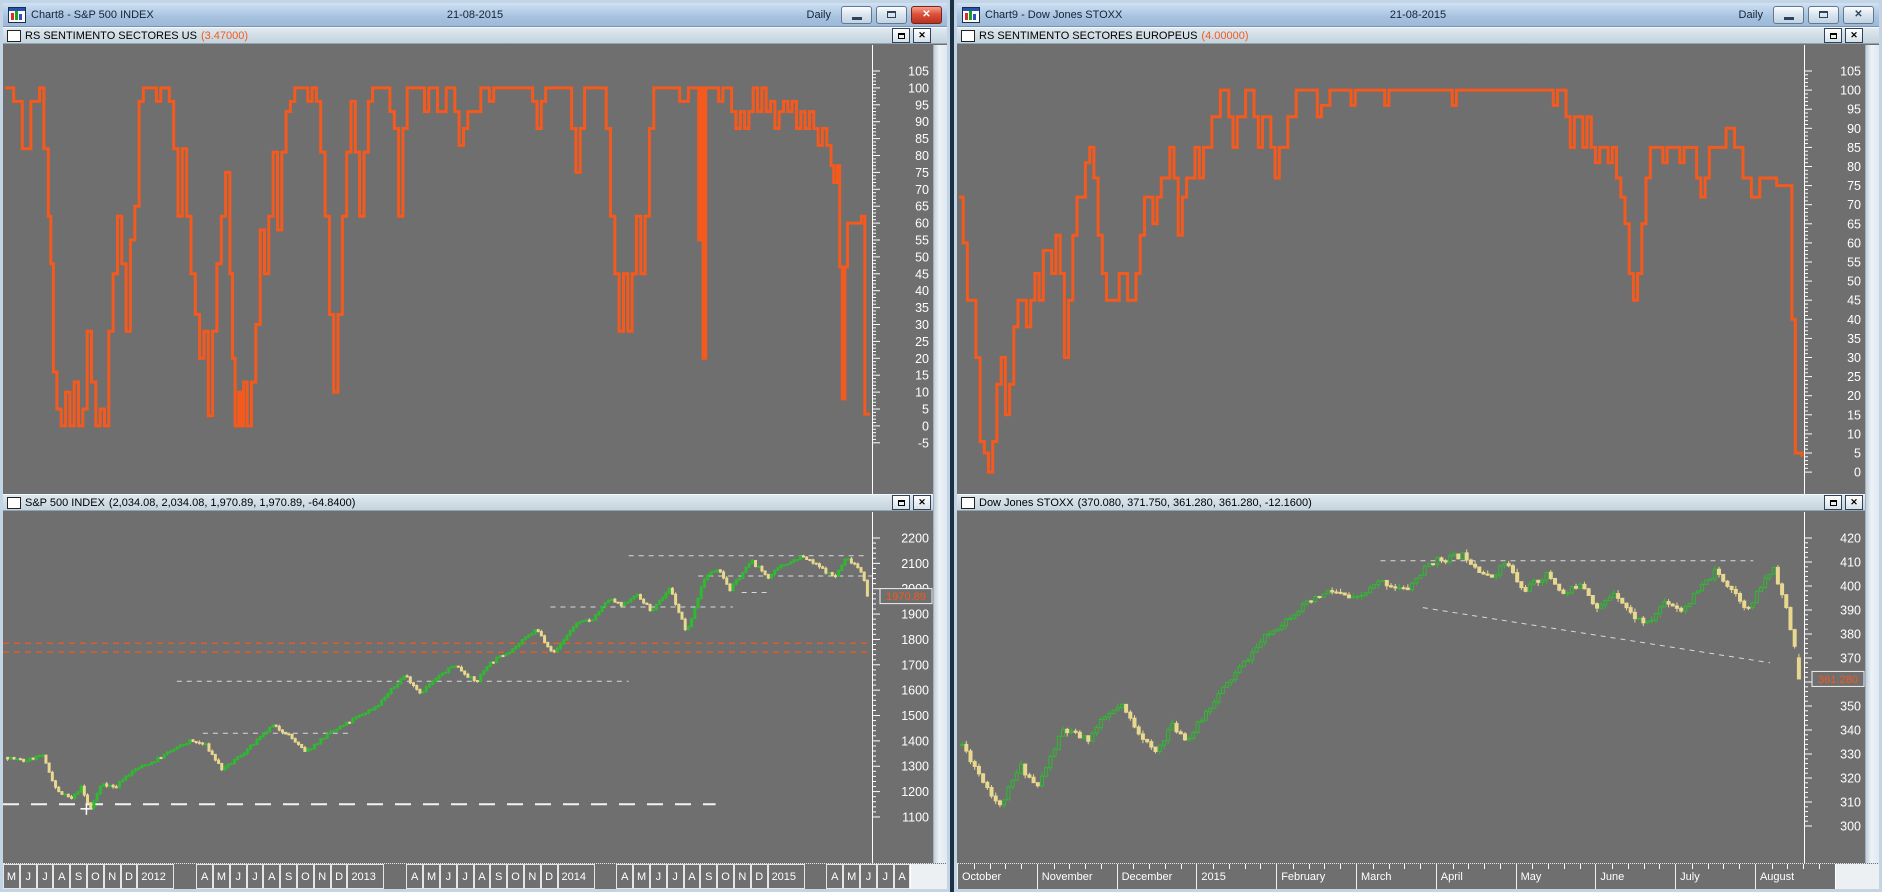 Image resolution: width=1882 pixels, height=892 pixels. Describe the element at coordinates (1850, 803) in the screenshot. I see `svg-text: 310` at that location.